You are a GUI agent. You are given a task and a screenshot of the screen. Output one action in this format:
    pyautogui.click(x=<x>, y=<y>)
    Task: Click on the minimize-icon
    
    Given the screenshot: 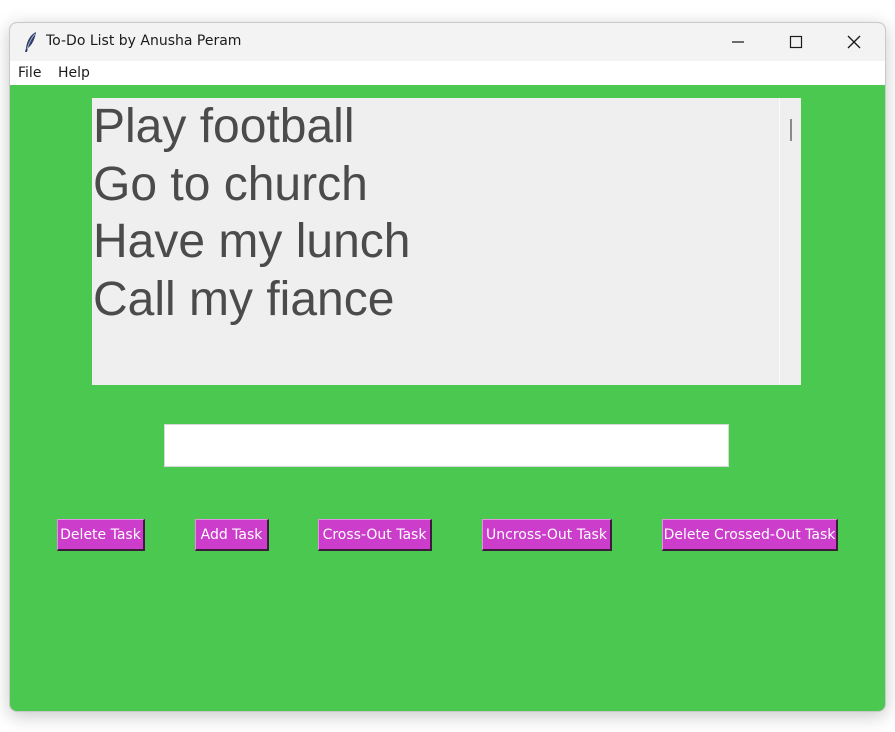 What is the action you would take?
    pyautogui.click(x=738, y=42)
    